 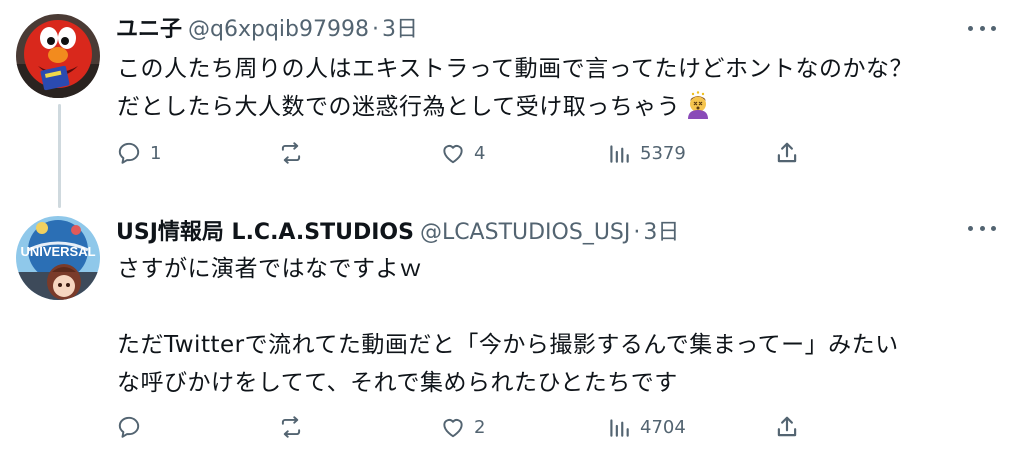 What do you see at coordinates (663, 153) in the screenshot?
I see `view-count: 5379` at bounding box center [663, 153].